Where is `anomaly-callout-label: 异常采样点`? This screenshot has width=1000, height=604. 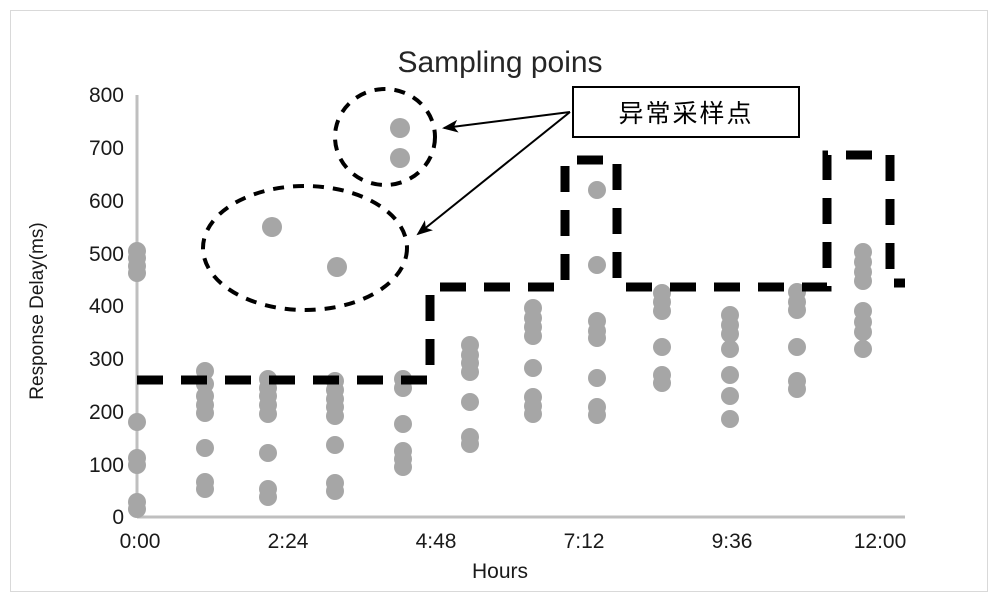 anomaly-callout-label: 异常采样点 is located at coordinates (686, 113).